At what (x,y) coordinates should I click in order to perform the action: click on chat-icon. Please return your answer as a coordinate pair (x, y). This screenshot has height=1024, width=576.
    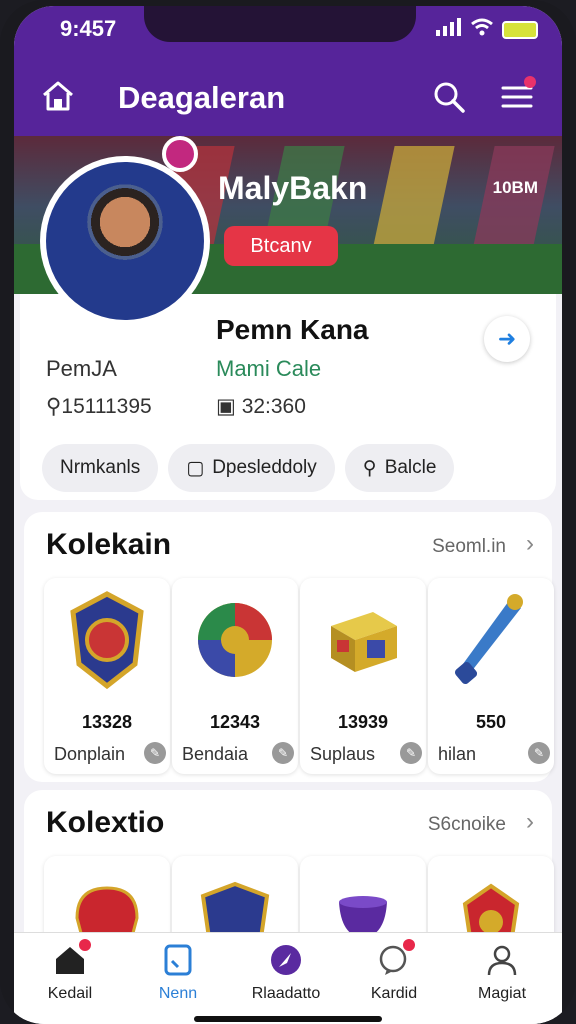
    Looking at the image, I should click on (396, 958).